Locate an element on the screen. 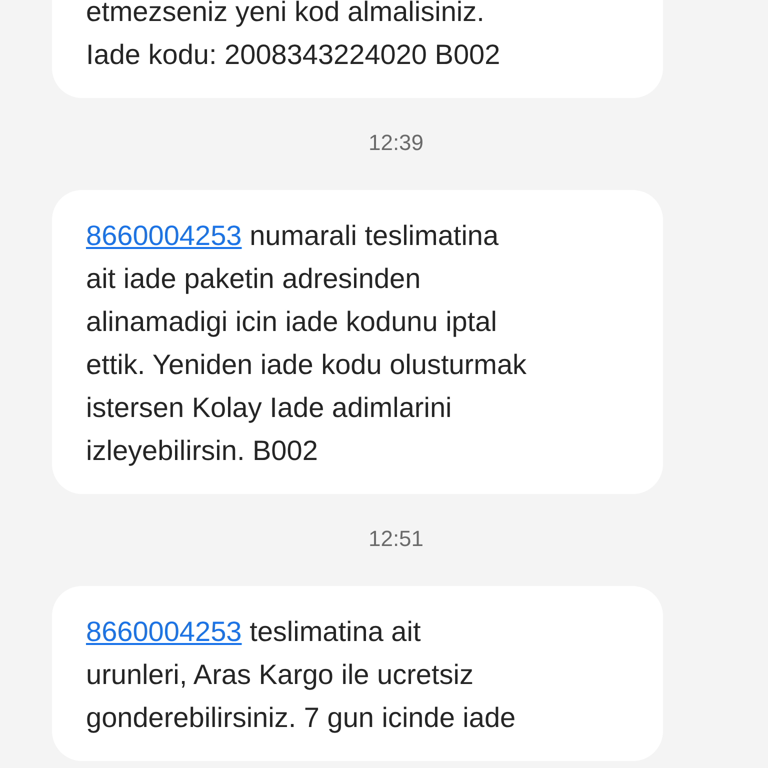 This screenshot has width=768, height=768. message-text: etmezseniz yeni kod almalisiniz. Iade kodu: 2008343224020 B002 is located at coordinates (294, 36).